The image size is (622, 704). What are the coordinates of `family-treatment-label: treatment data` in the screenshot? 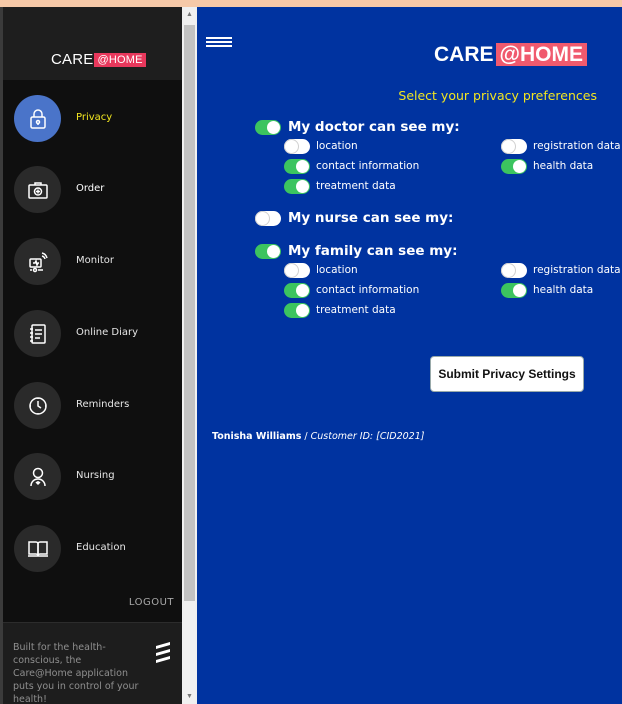 It's located at (356, 310).